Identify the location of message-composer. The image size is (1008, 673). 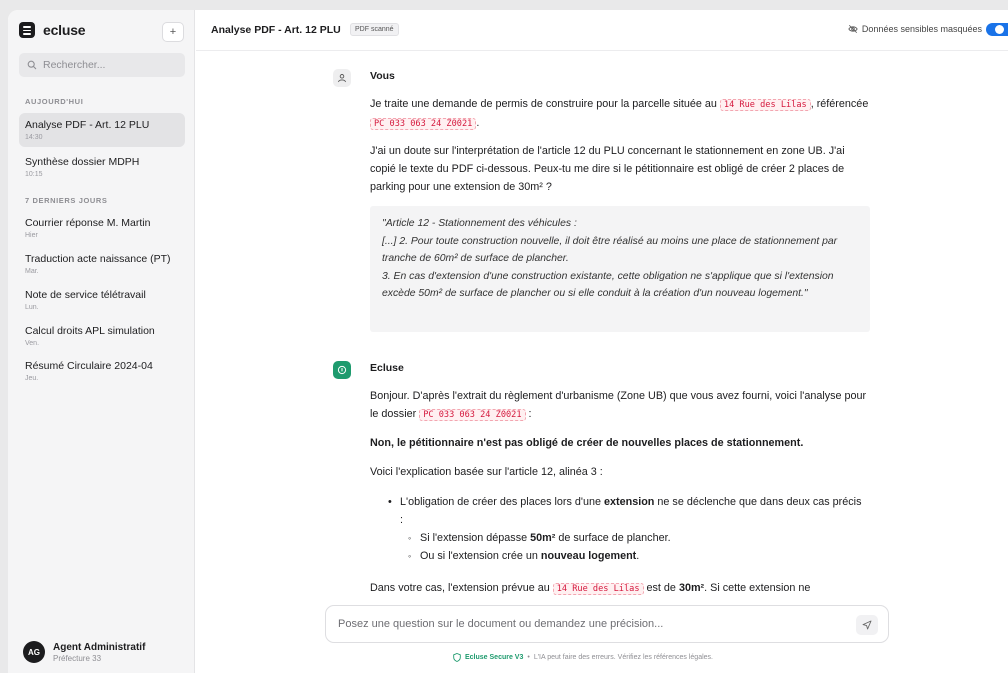
(607, 624).